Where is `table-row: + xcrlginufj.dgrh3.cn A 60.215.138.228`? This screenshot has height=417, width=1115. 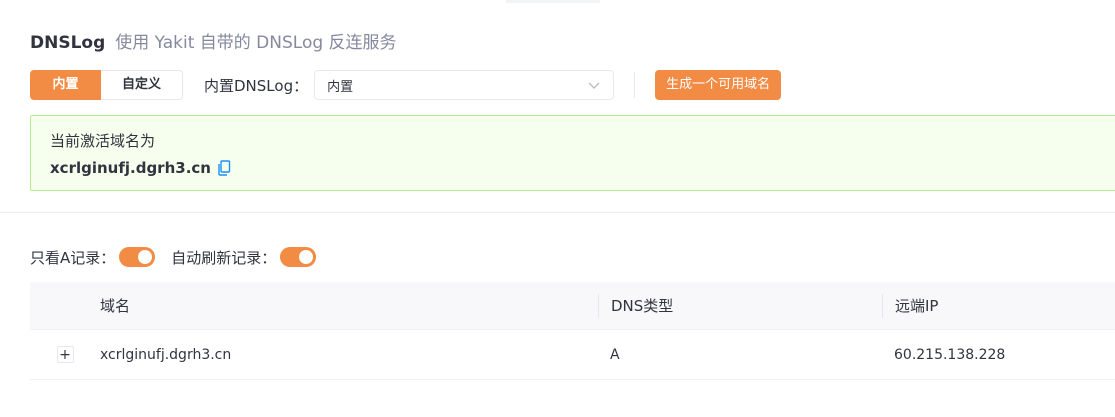
table-row: + xcrlginufj.dgrh3.cn A 60.215.138.228 is located at coordinates (572, 355).